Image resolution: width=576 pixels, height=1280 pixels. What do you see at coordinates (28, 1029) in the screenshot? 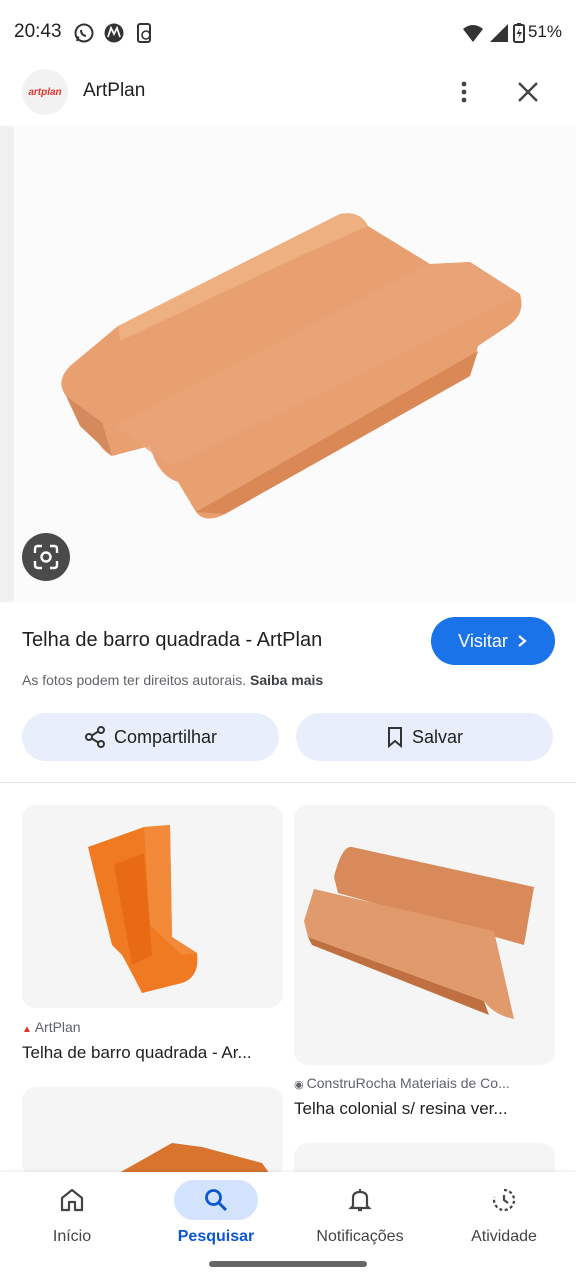
I see `artplan-favicon: ▲` at bounding box center [28, 1029].